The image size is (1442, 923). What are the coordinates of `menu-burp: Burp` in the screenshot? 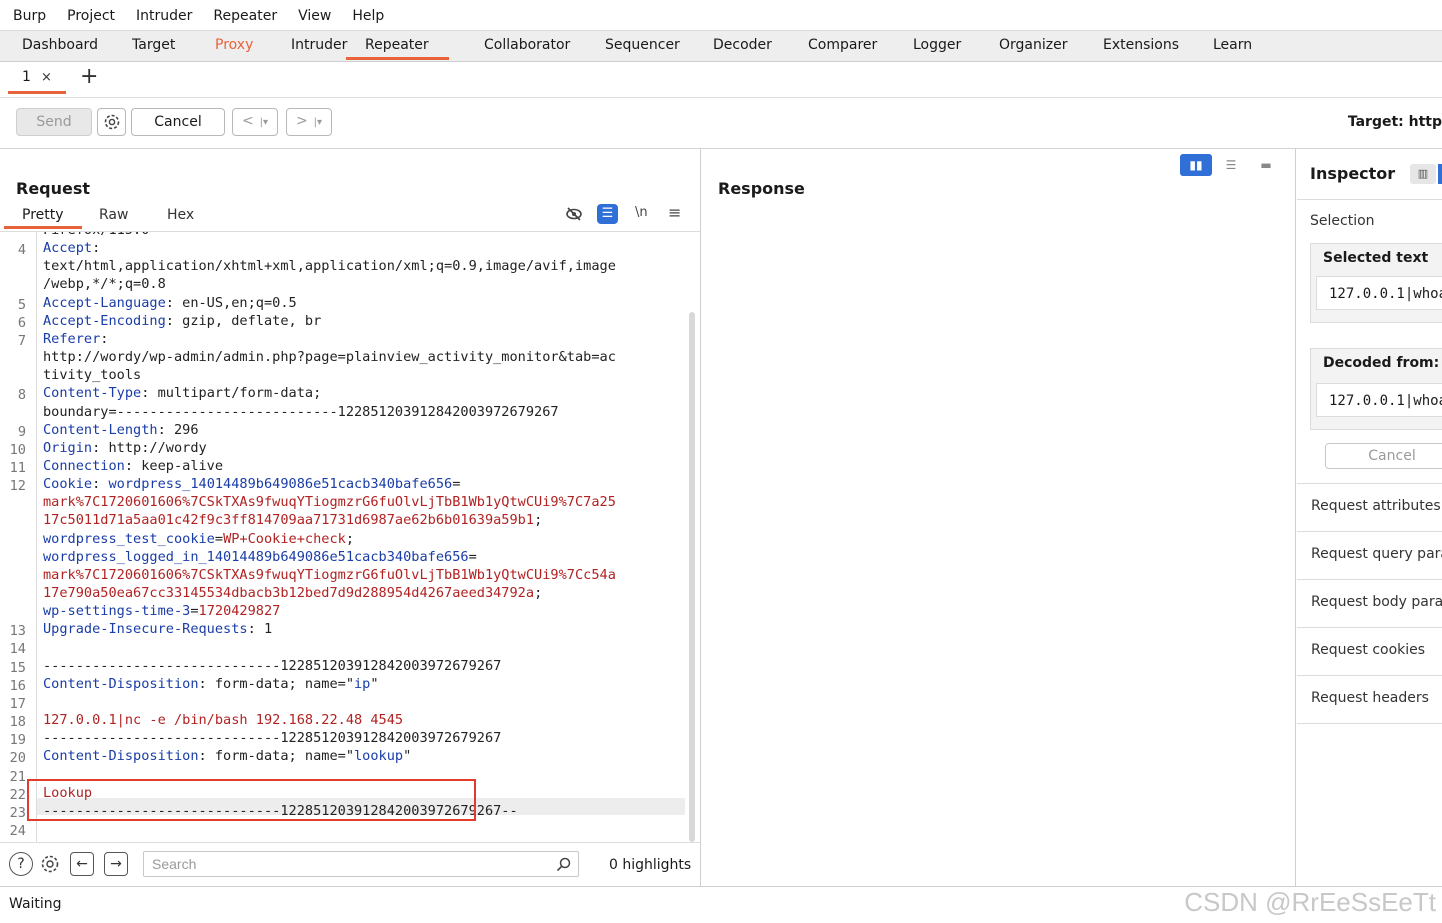 It's located at (29, 16).